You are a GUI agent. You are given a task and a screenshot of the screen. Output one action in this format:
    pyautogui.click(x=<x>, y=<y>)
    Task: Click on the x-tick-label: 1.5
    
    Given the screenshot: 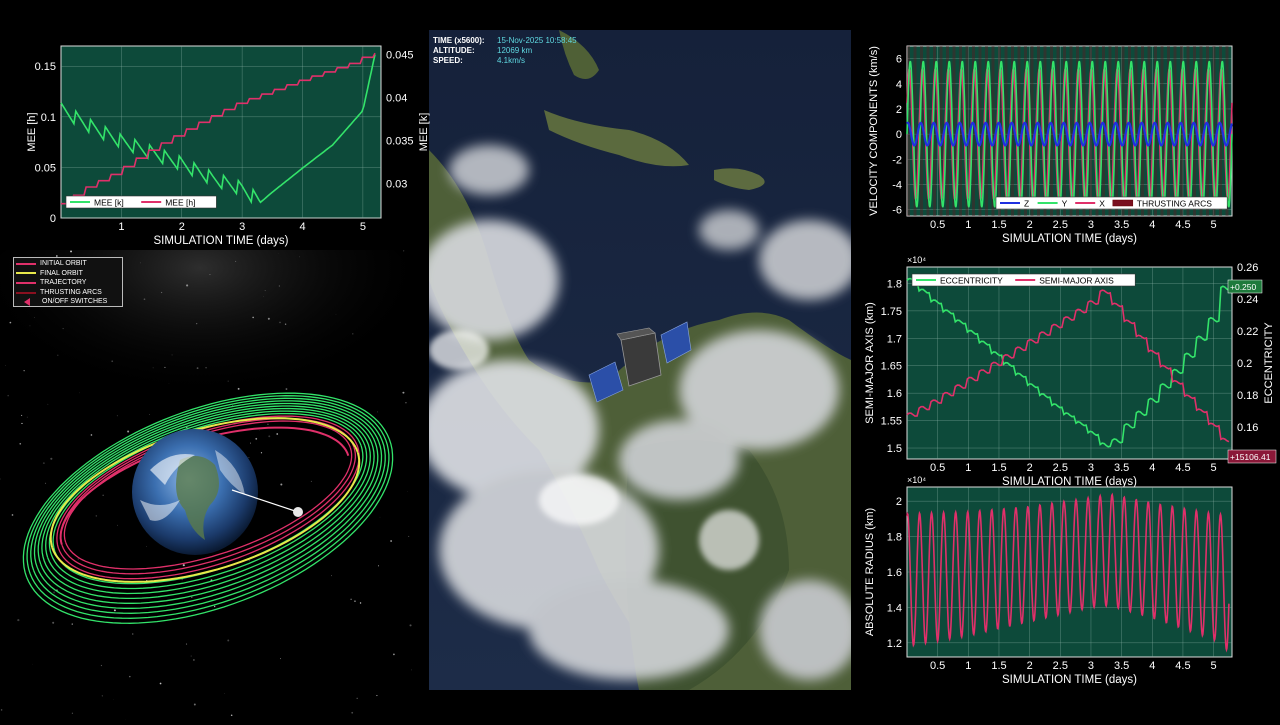 What is the action you would take?
    pyautogui.click(x=998, y=468)
    